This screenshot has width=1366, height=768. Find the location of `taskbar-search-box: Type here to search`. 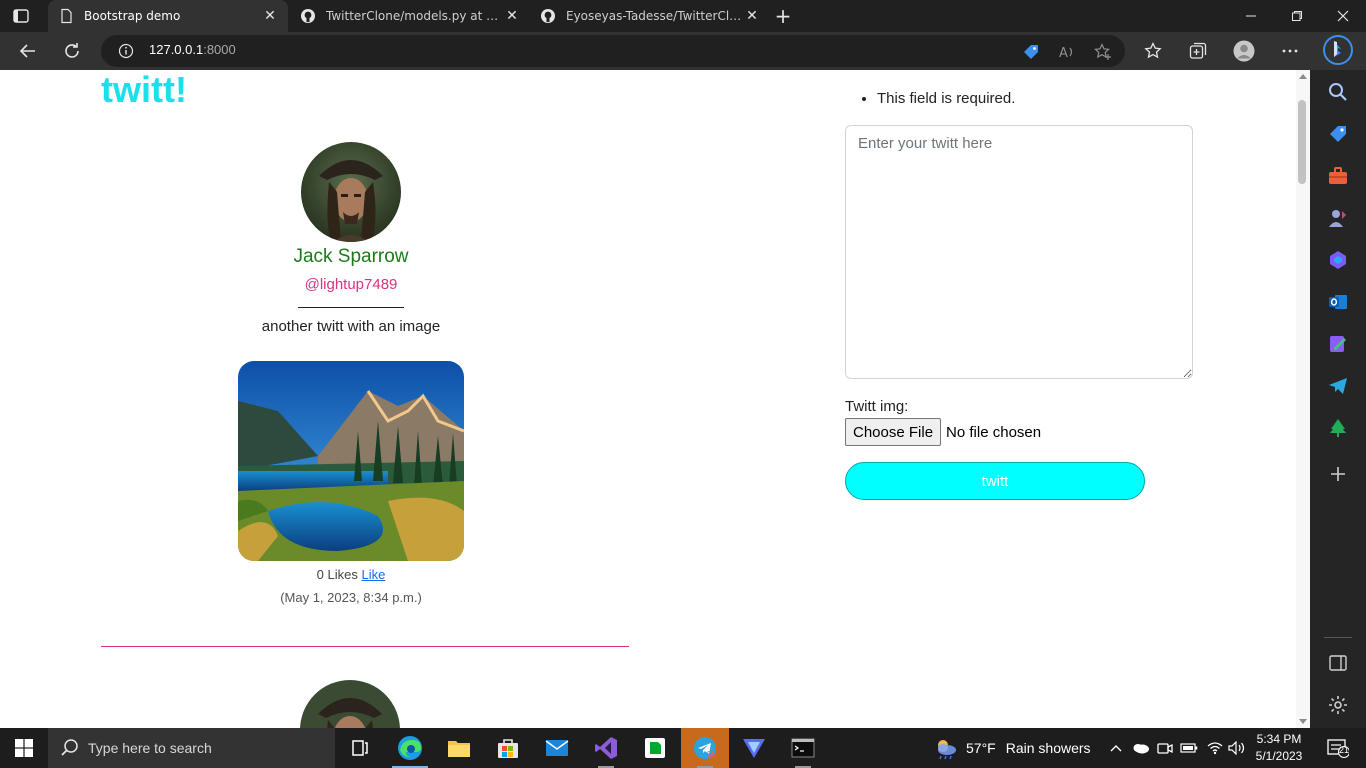

taskbar-search-box: Type here to search is located at coordinates (191, 748).